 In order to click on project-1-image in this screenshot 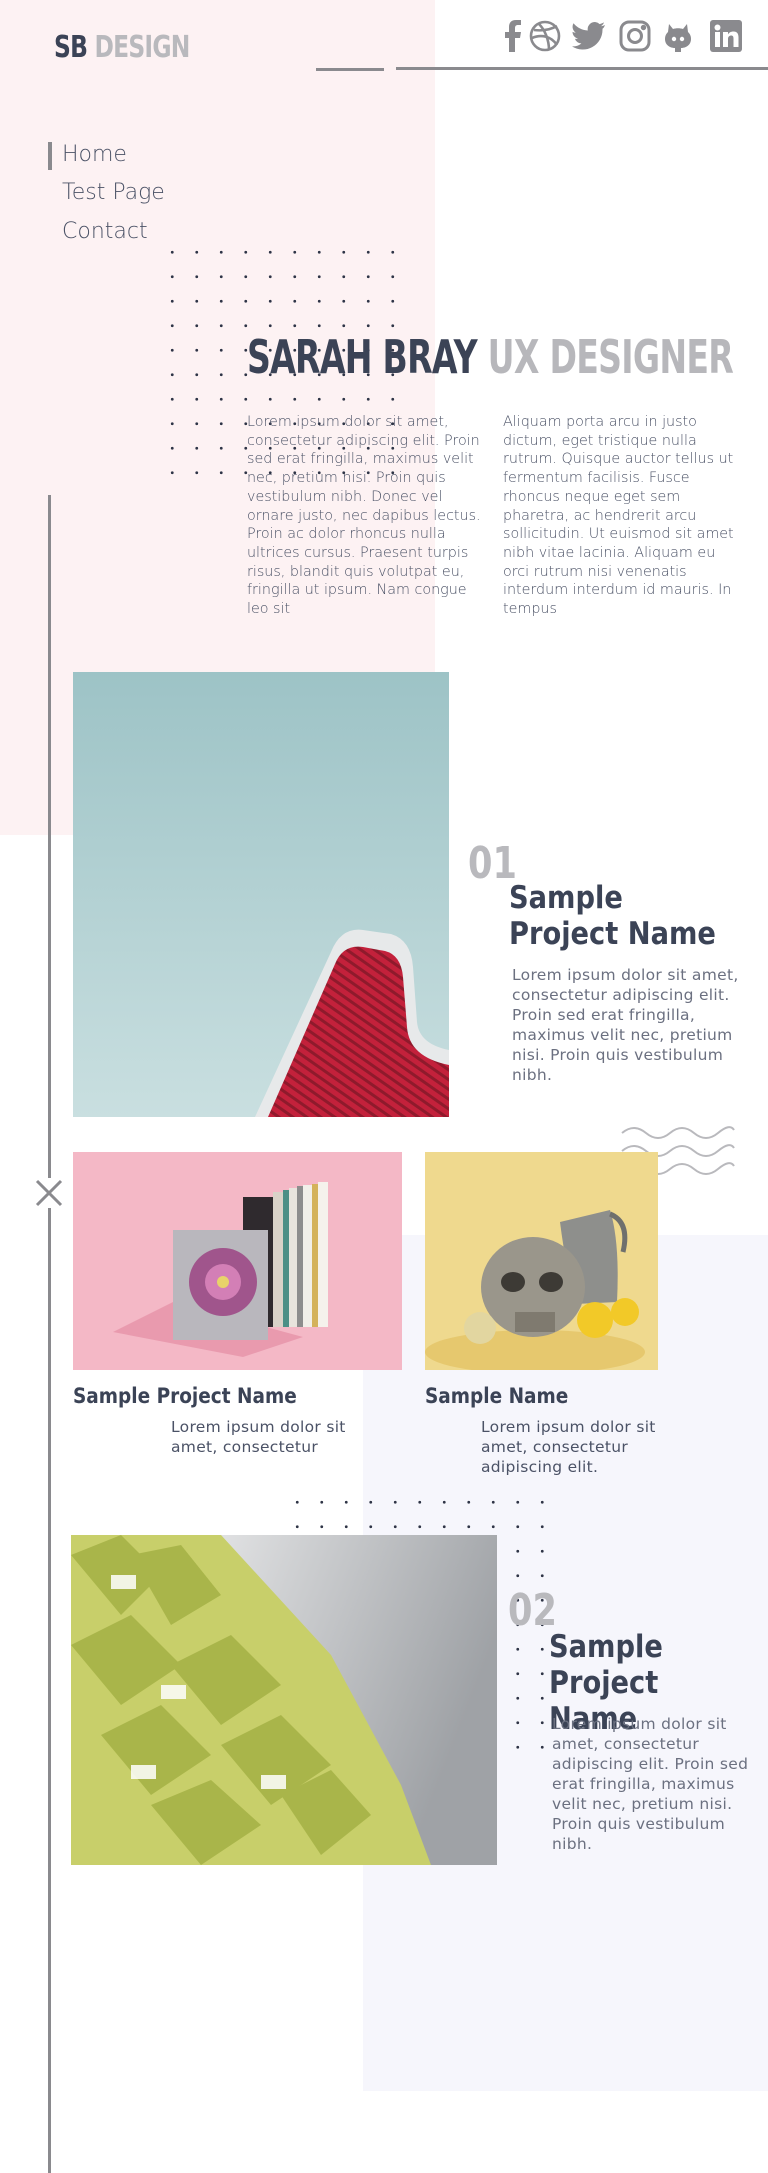, I will do `click(261, 894)`.